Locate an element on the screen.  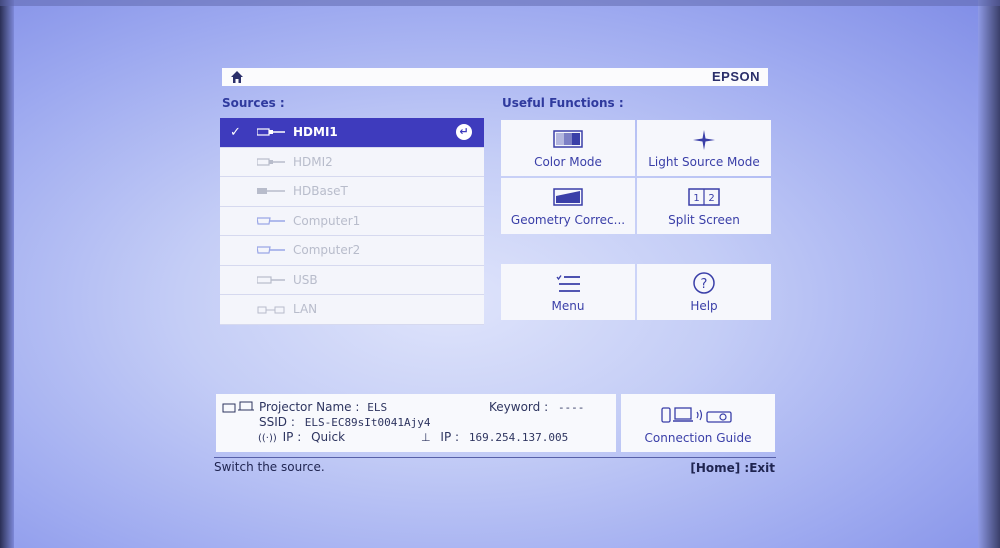
source-label: Computer2 is located at coordinates (327, 250).